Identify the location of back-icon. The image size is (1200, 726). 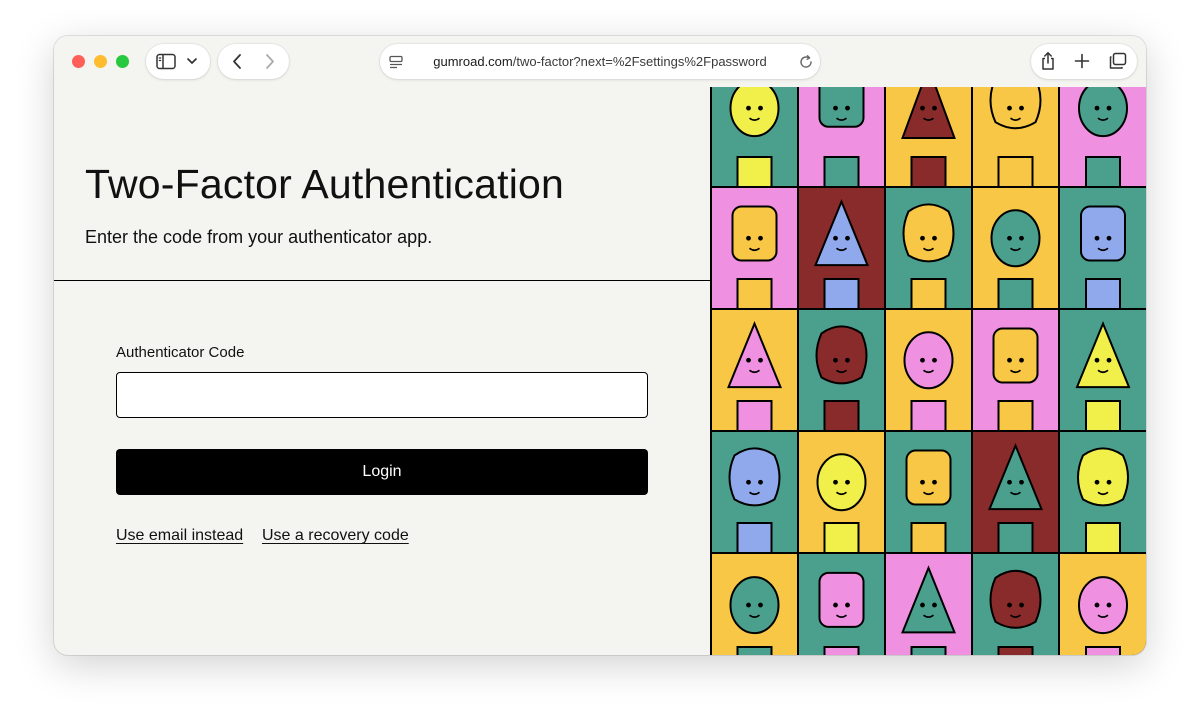
(237, 61).